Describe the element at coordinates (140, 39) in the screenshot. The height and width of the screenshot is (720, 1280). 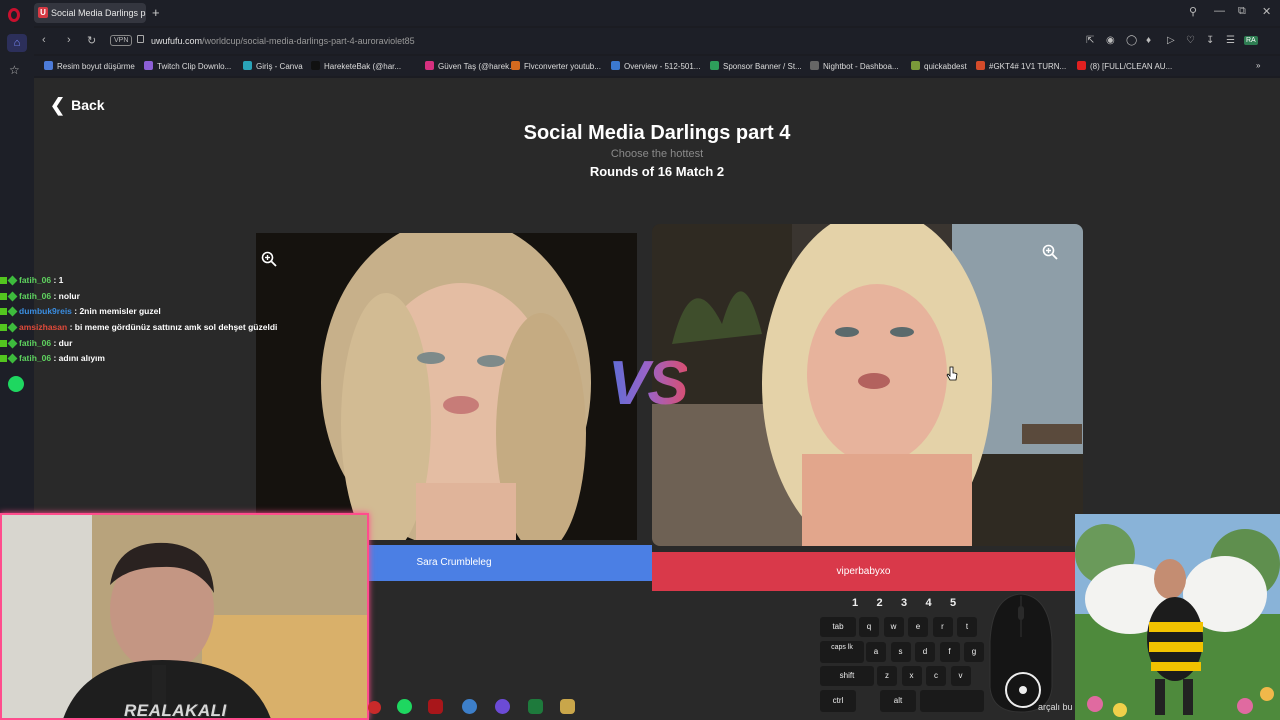
I see `lock-icon` at that location.